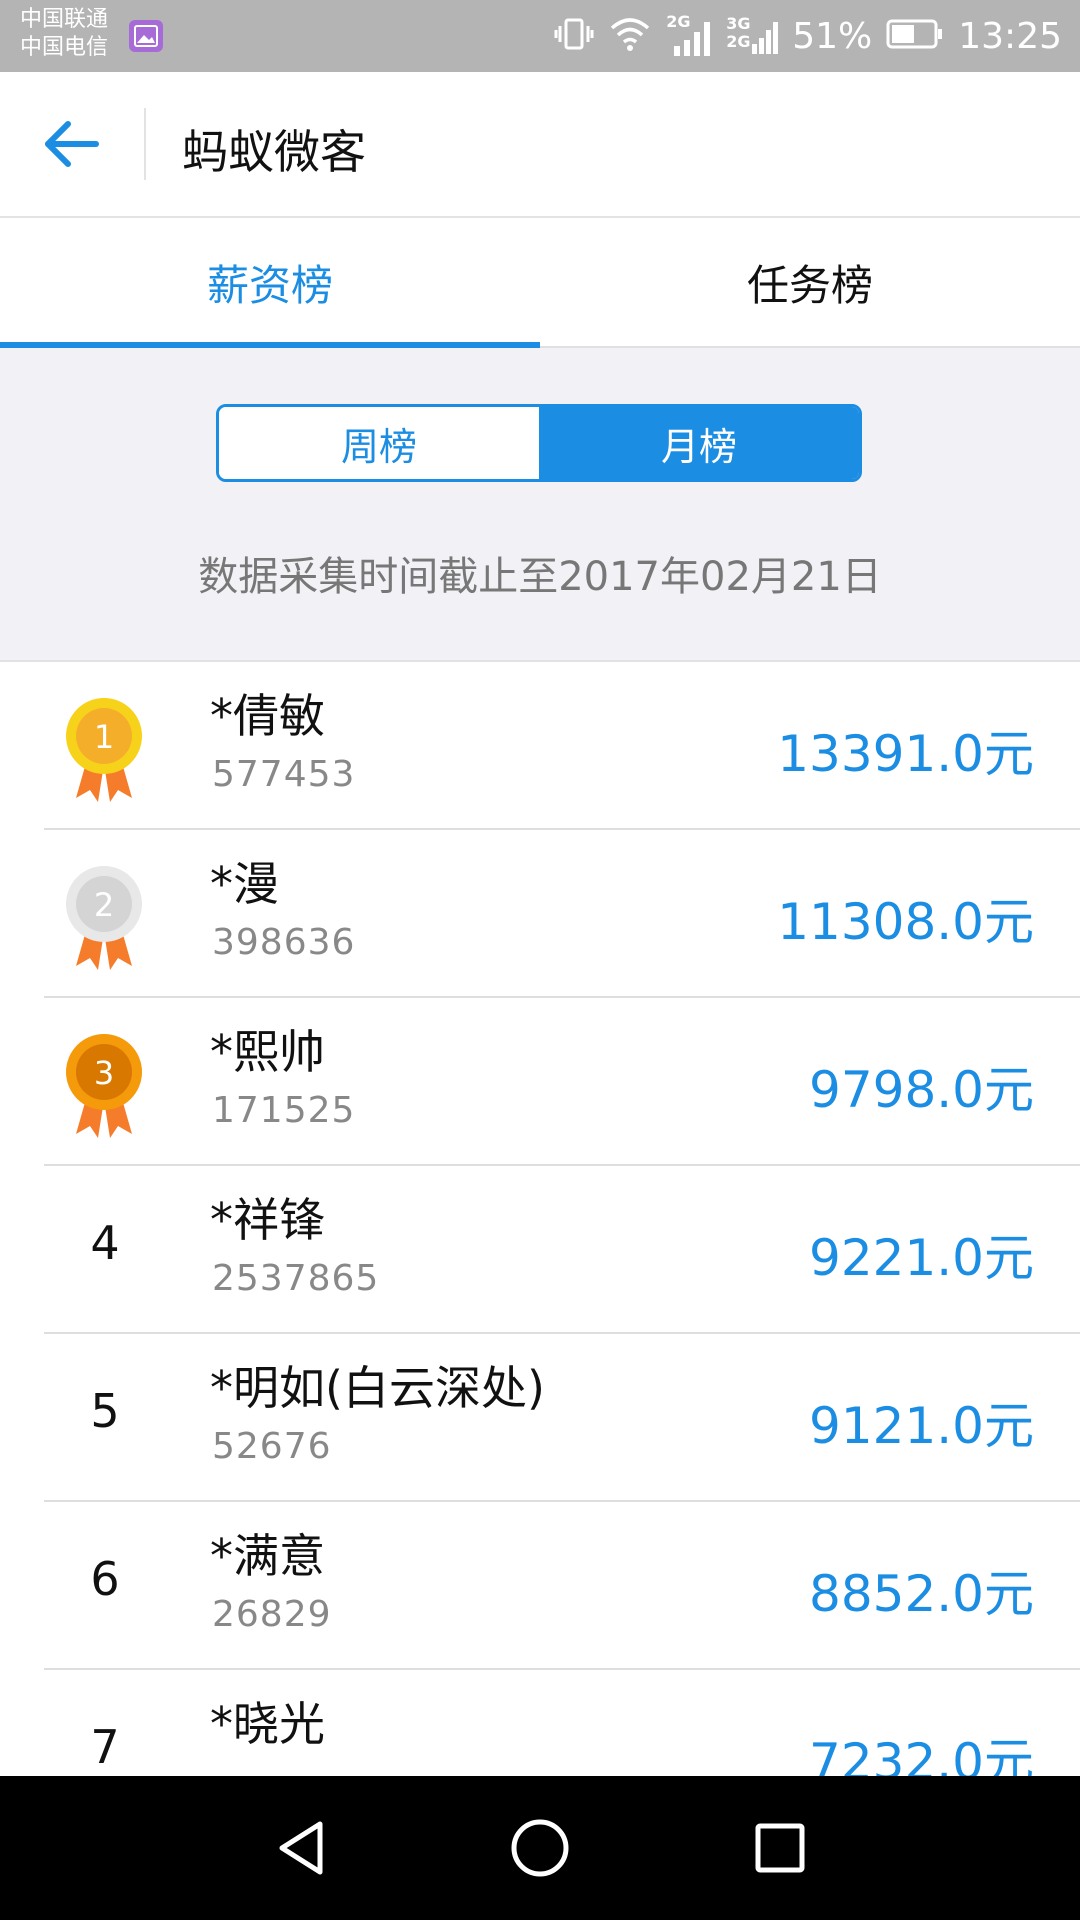 This screenshot has width=1080, height=1920. Describe the element at coordinates (274, 152) in the screenshot. I see `page-title: 蚂蚁微客` at that location.